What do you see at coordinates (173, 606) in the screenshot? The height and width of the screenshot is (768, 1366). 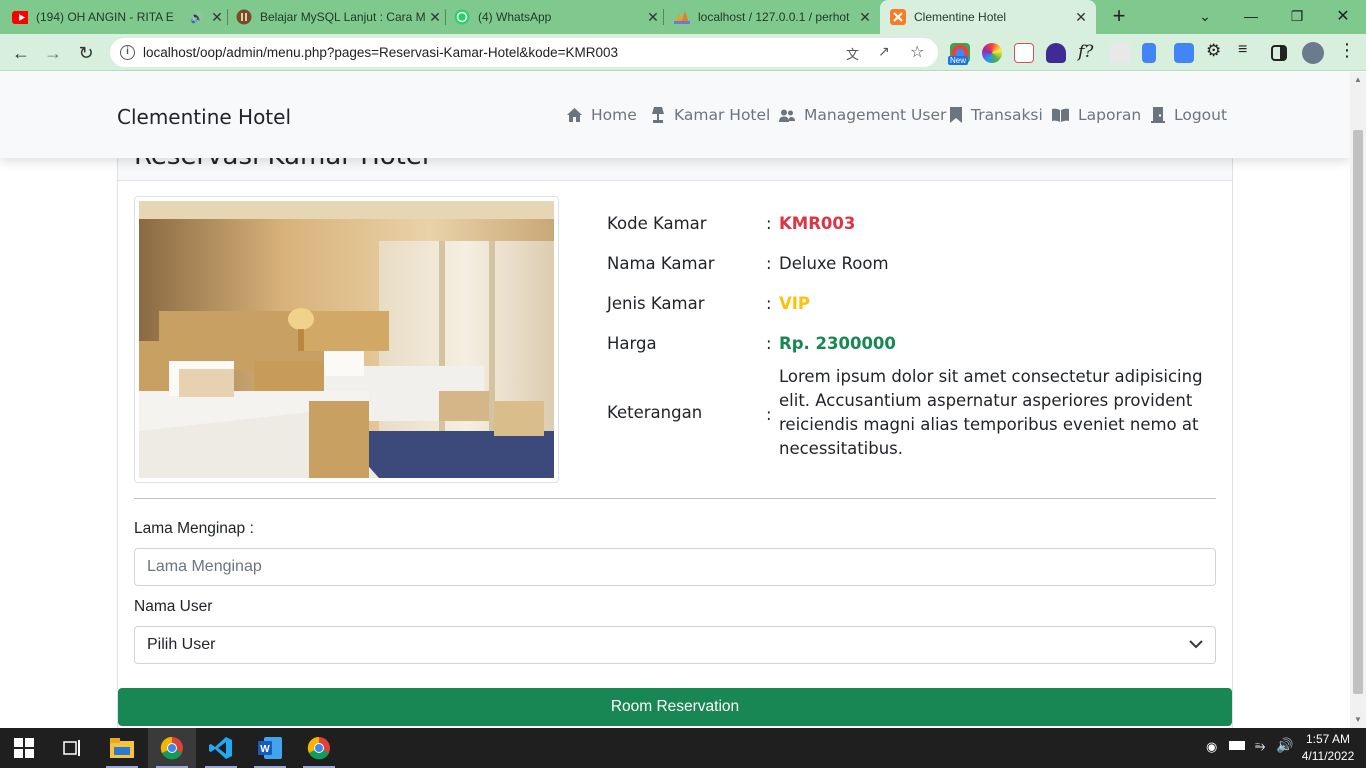 I see `nama-user-label: Nama User` at bounding box center [173, 606].